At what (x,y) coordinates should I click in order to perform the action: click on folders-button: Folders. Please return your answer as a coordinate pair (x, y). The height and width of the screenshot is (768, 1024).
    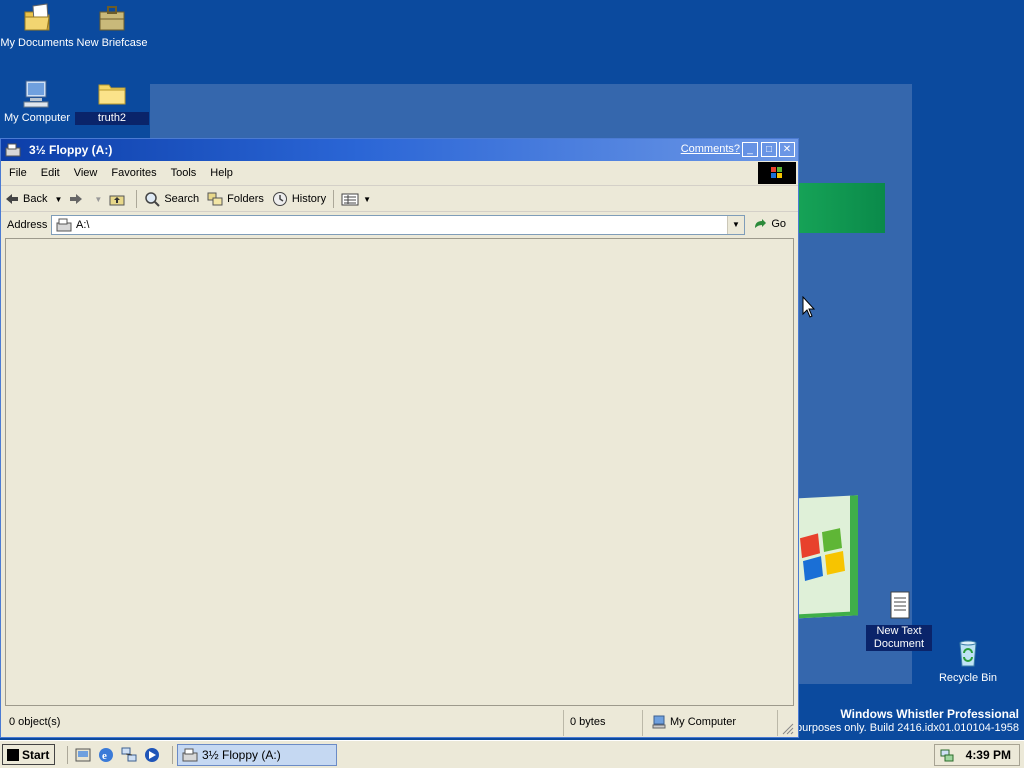
    Looking at the image, I should click on (235, 199).